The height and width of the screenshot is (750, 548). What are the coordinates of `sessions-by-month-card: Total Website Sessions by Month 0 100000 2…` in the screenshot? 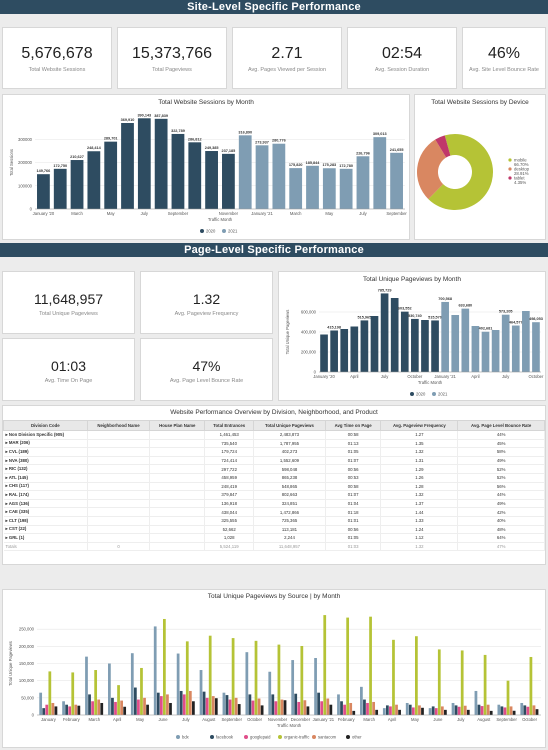 It's located at (206, 167).